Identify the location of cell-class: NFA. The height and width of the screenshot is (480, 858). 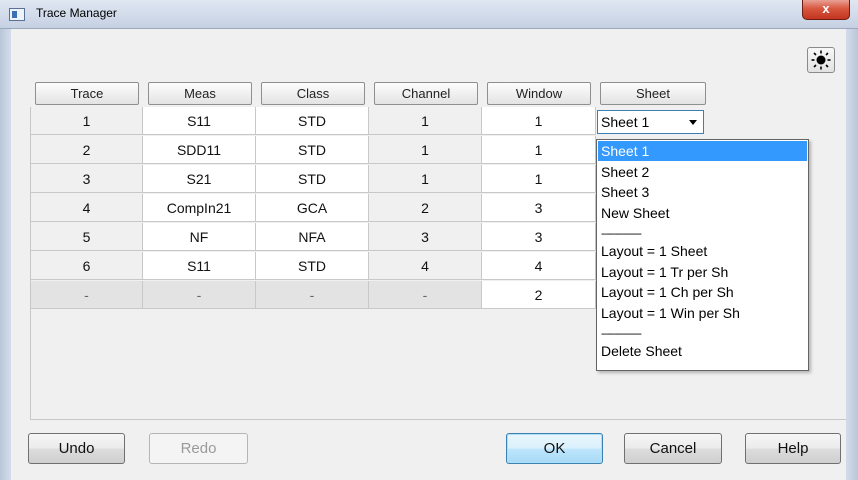
(312, 237).